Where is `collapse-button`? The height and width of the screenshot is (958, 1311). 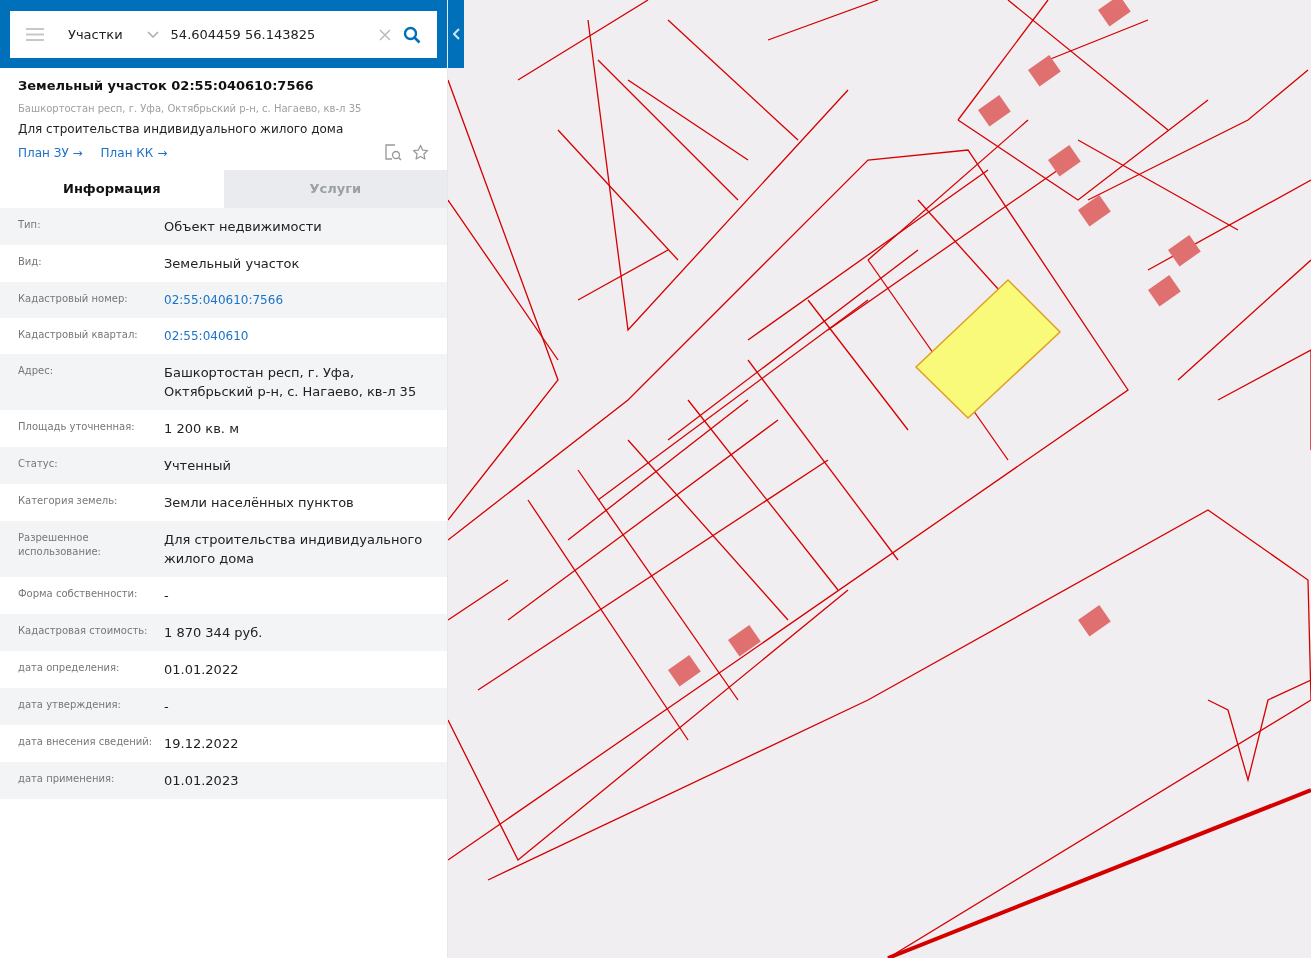
collapse-button is located at coordinates (456, 34).